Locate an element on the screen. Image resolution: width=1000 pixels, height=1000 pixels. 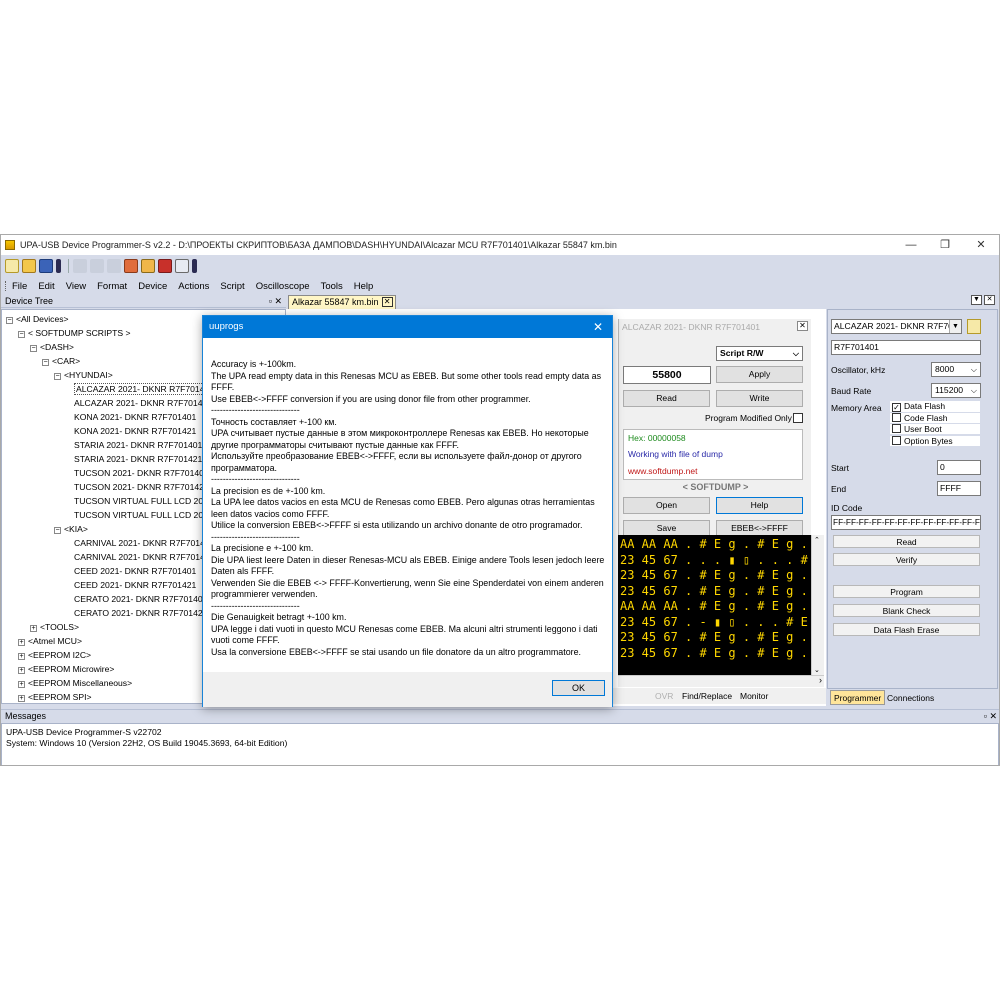
checkbox-checked-icon: ✓ is located at coordinates (896, 407).